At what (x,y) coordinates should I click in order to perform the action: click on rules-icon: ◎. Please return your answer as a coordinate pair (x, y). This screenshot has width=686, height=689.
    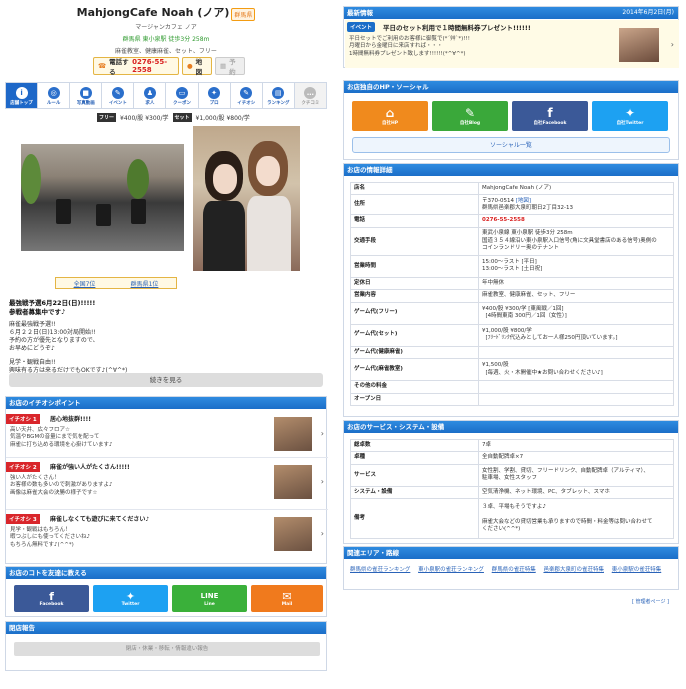
    Looking at the image, I should click on (53, 93).